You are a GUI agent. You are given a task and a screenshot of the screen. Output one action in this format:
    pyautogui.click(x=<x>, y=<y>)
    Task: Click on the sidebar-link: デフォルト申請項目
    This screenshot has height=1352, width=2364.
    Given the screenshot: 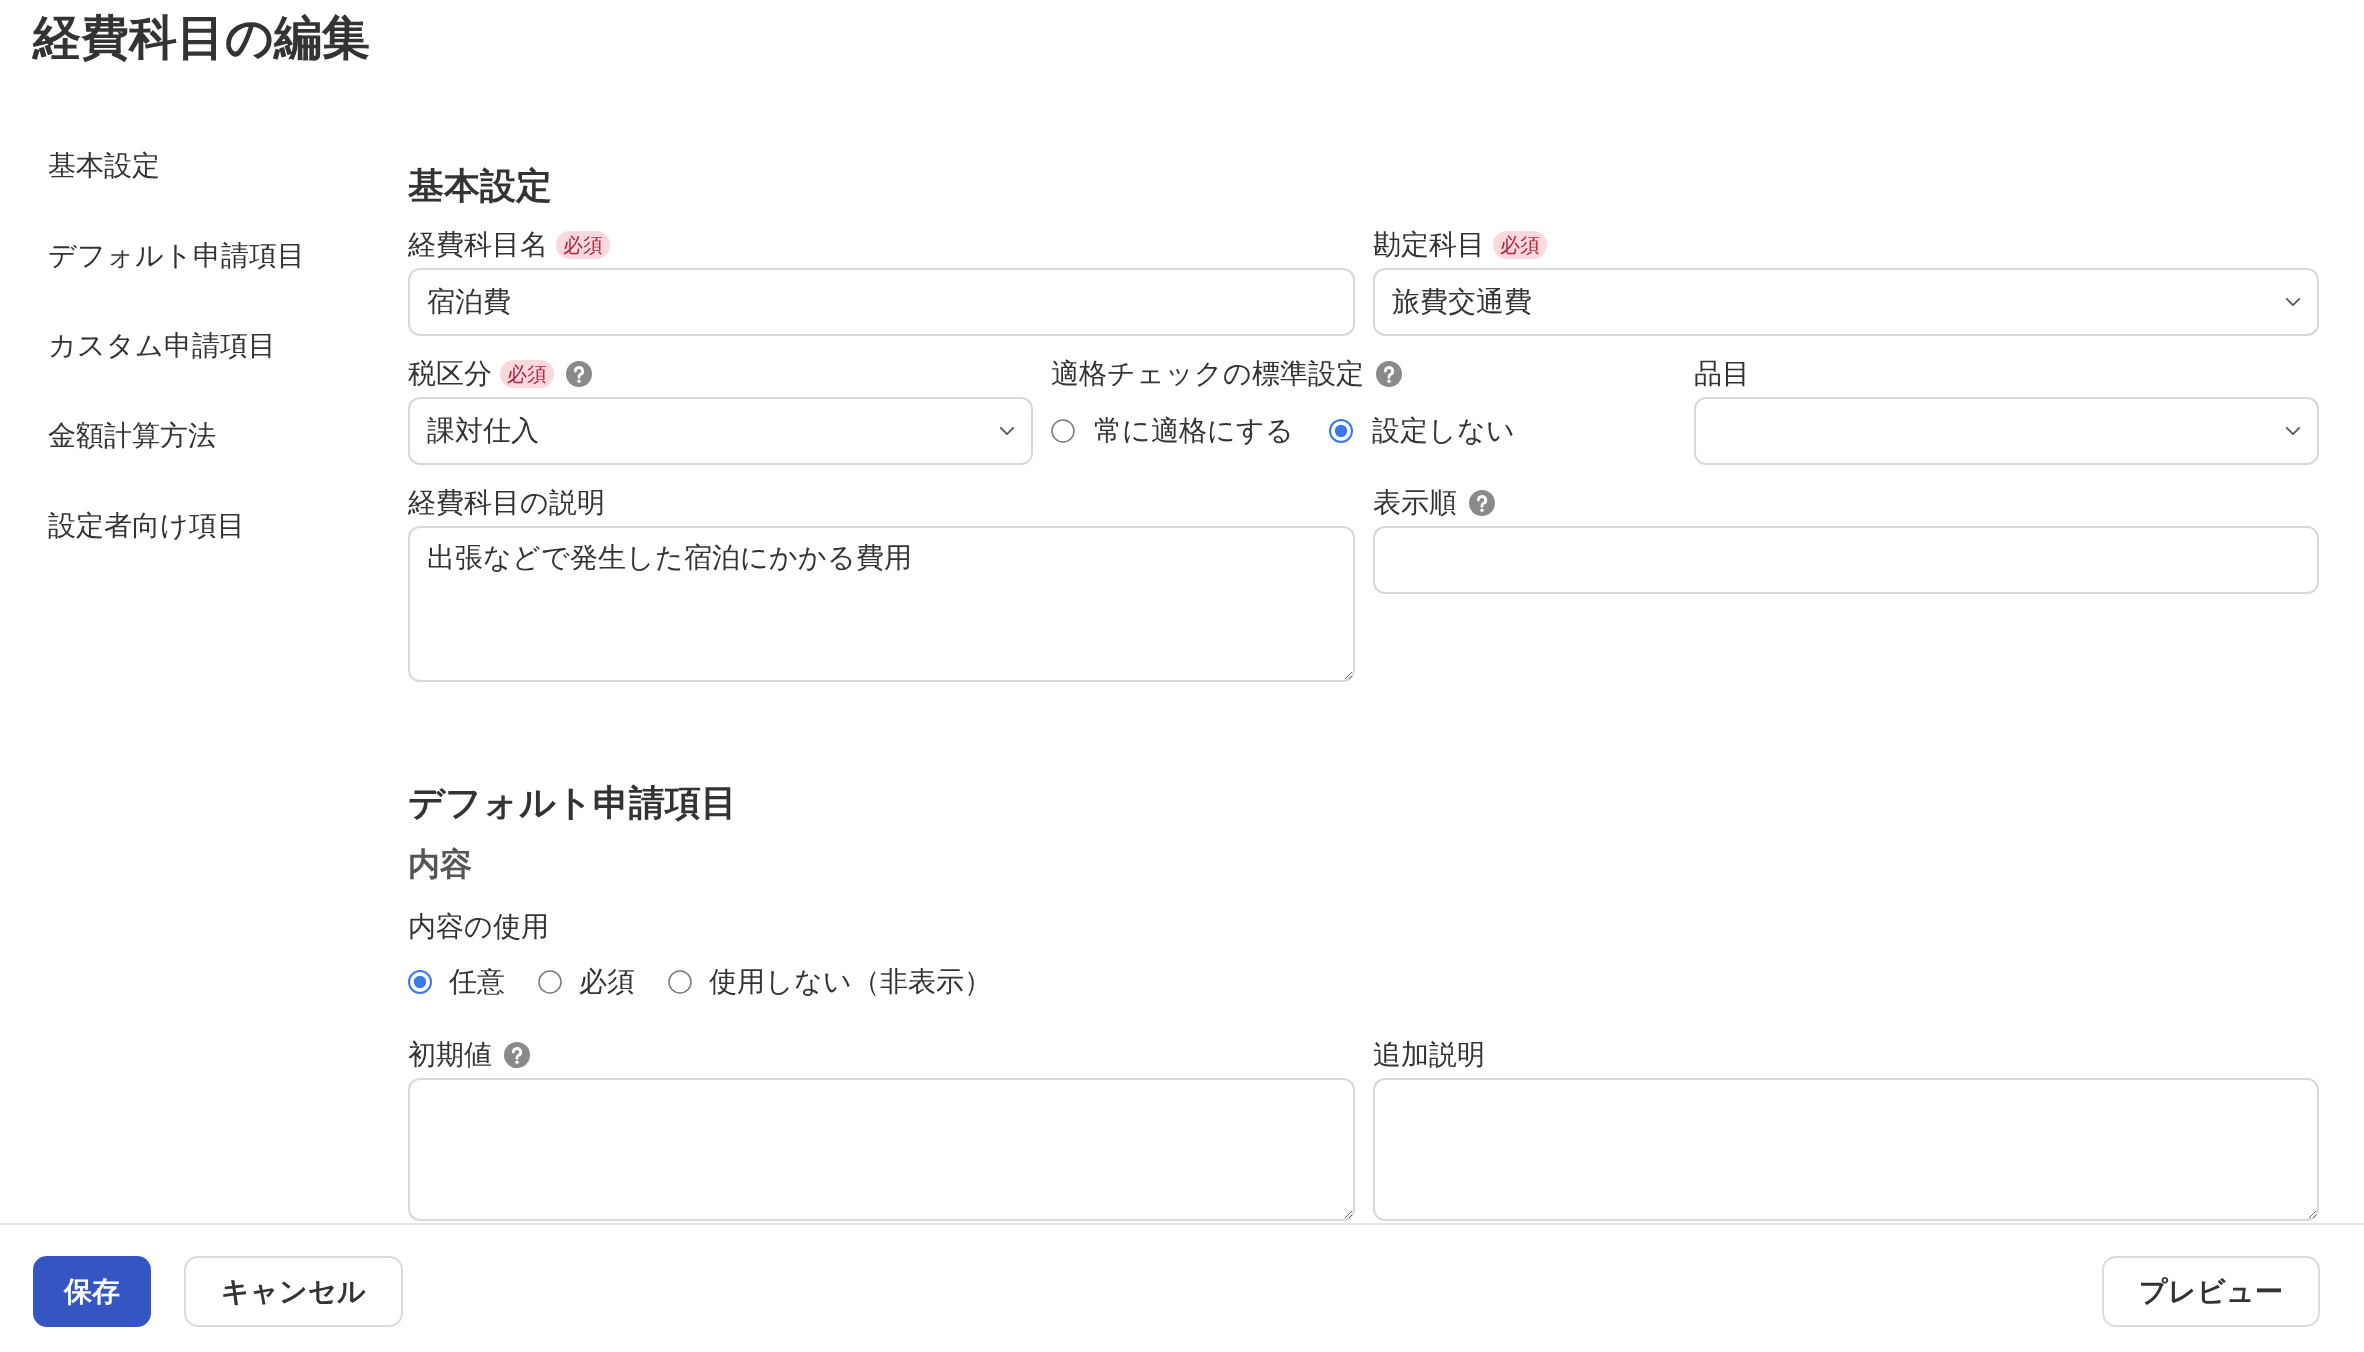 What is the action you would take?
    pyautogui.click(x=176, y=256)
    